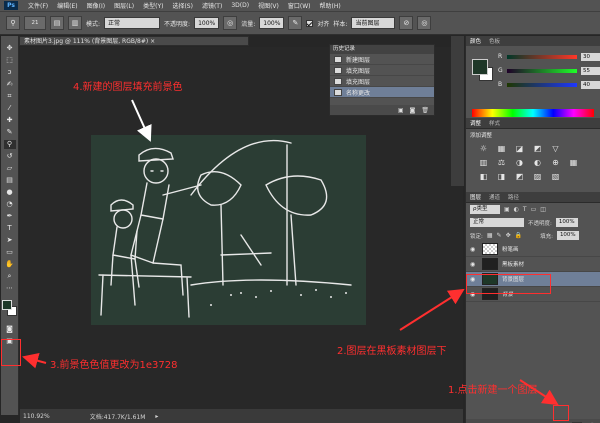 The height and width of the screenshot is (423, 600). Describe the element at coordinates (392, 351) in the screenshot. I see `annotation-step-2: 2.图层在黑板素材图层下` at that location.